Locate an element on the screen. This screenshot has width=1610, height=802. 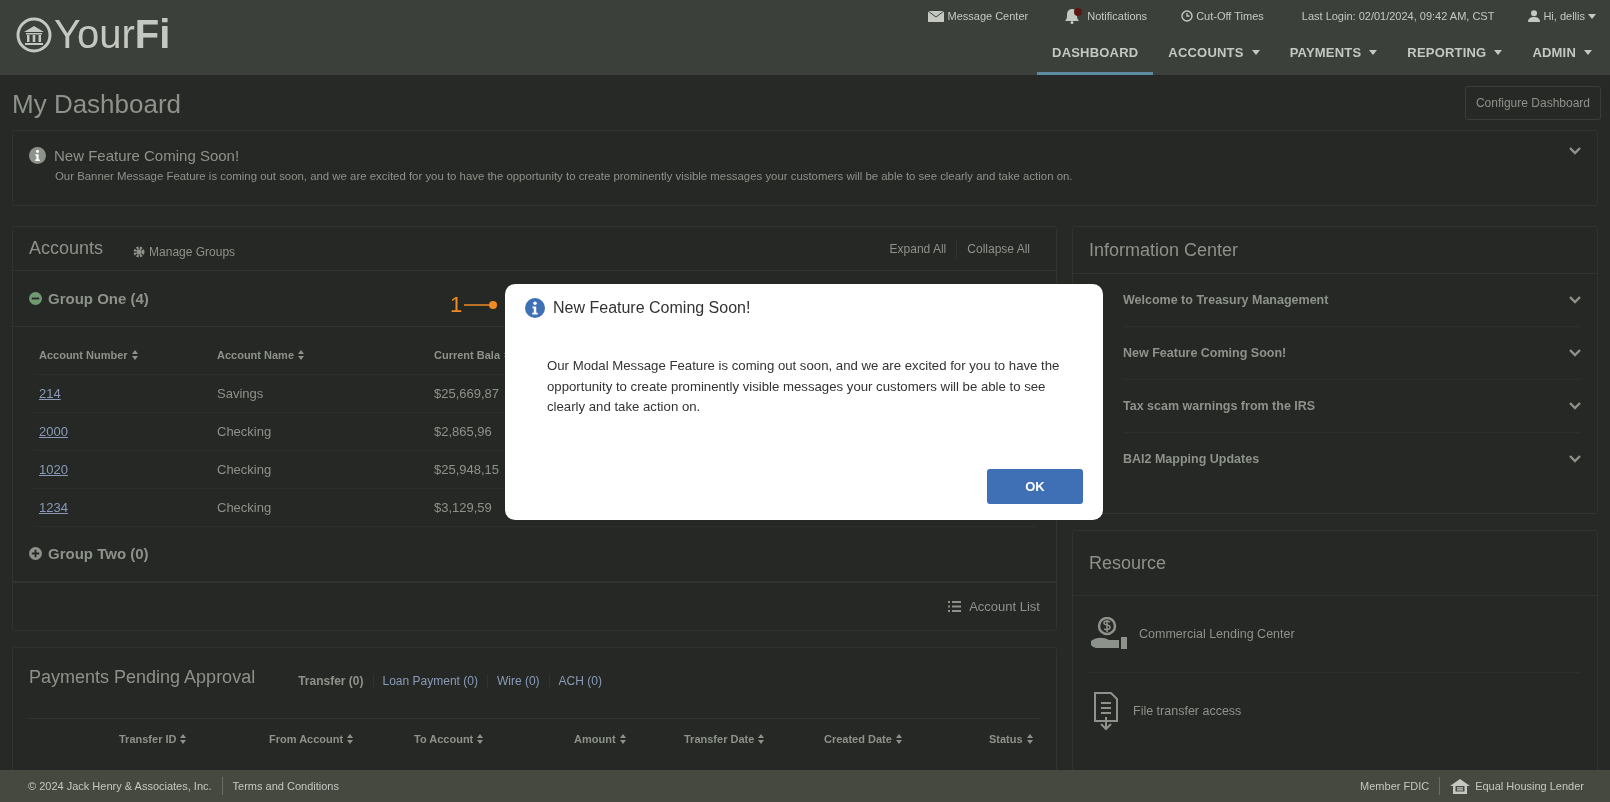
clock-icon is located at coordinates (1187, 16).